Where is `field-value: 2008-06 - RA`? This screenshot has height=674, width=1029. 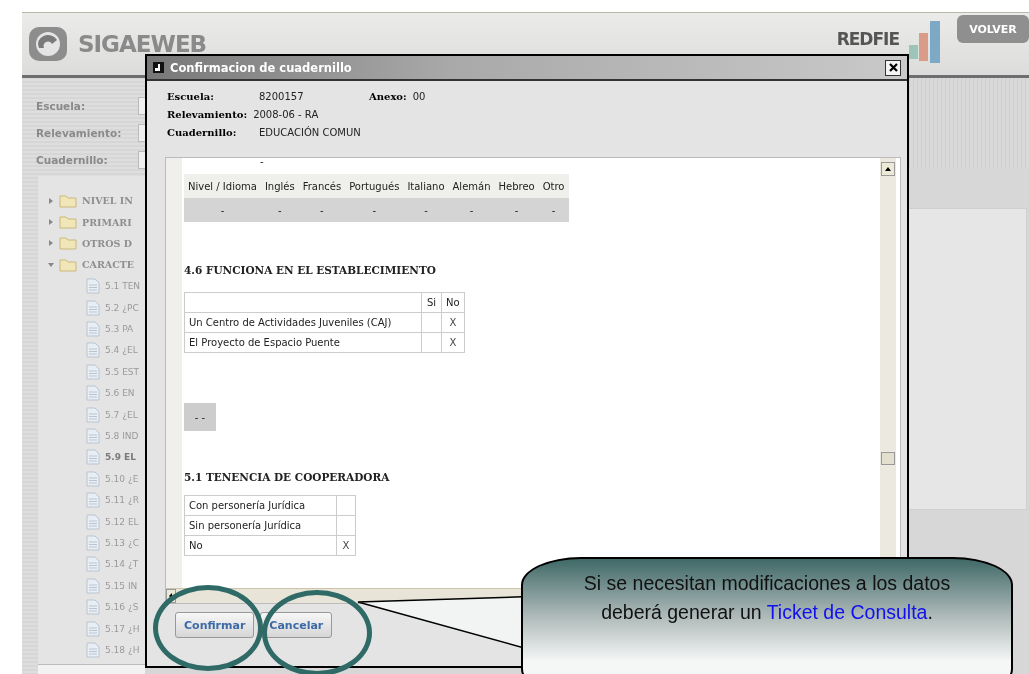 field-value: 2008-06 - RA is located at coordinates (286, 114).